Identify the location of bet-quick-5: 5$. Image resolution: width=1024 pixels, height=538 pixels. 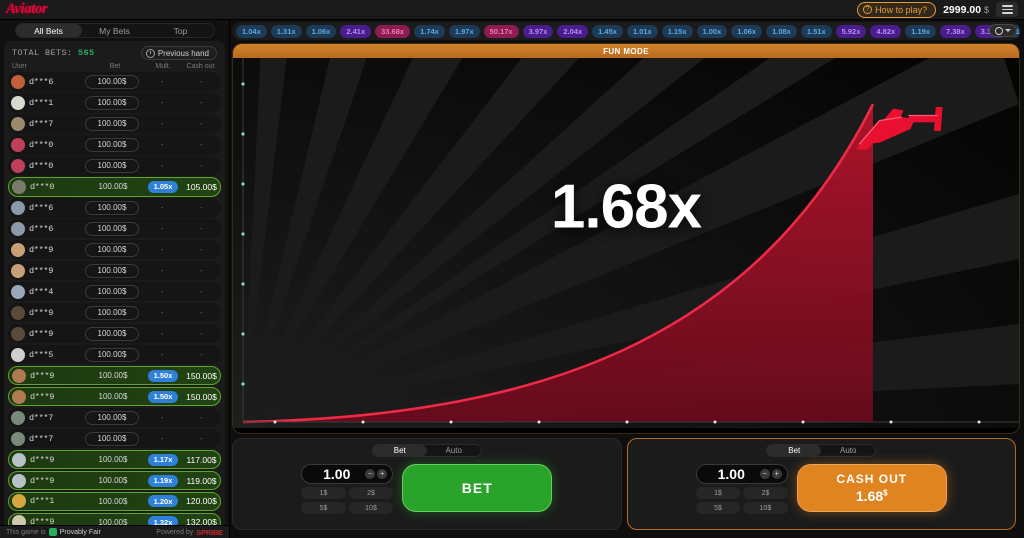
(323, 508).